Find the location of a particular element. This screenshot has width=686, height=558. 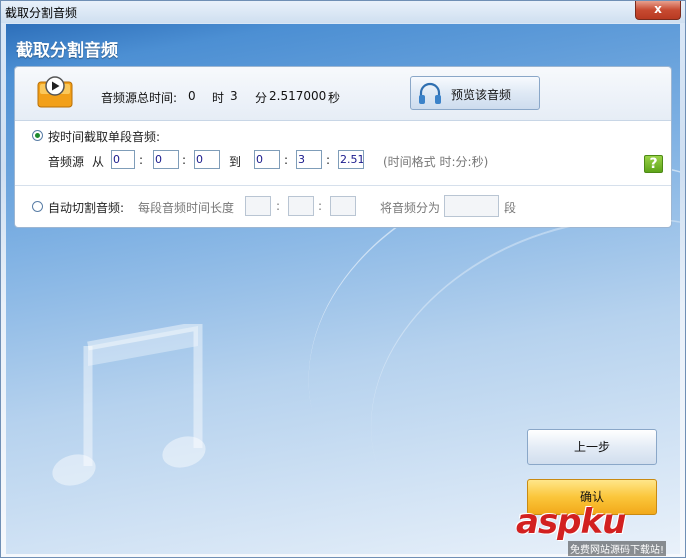

confirm-button: 确认 is located at coordinates (592, 497).